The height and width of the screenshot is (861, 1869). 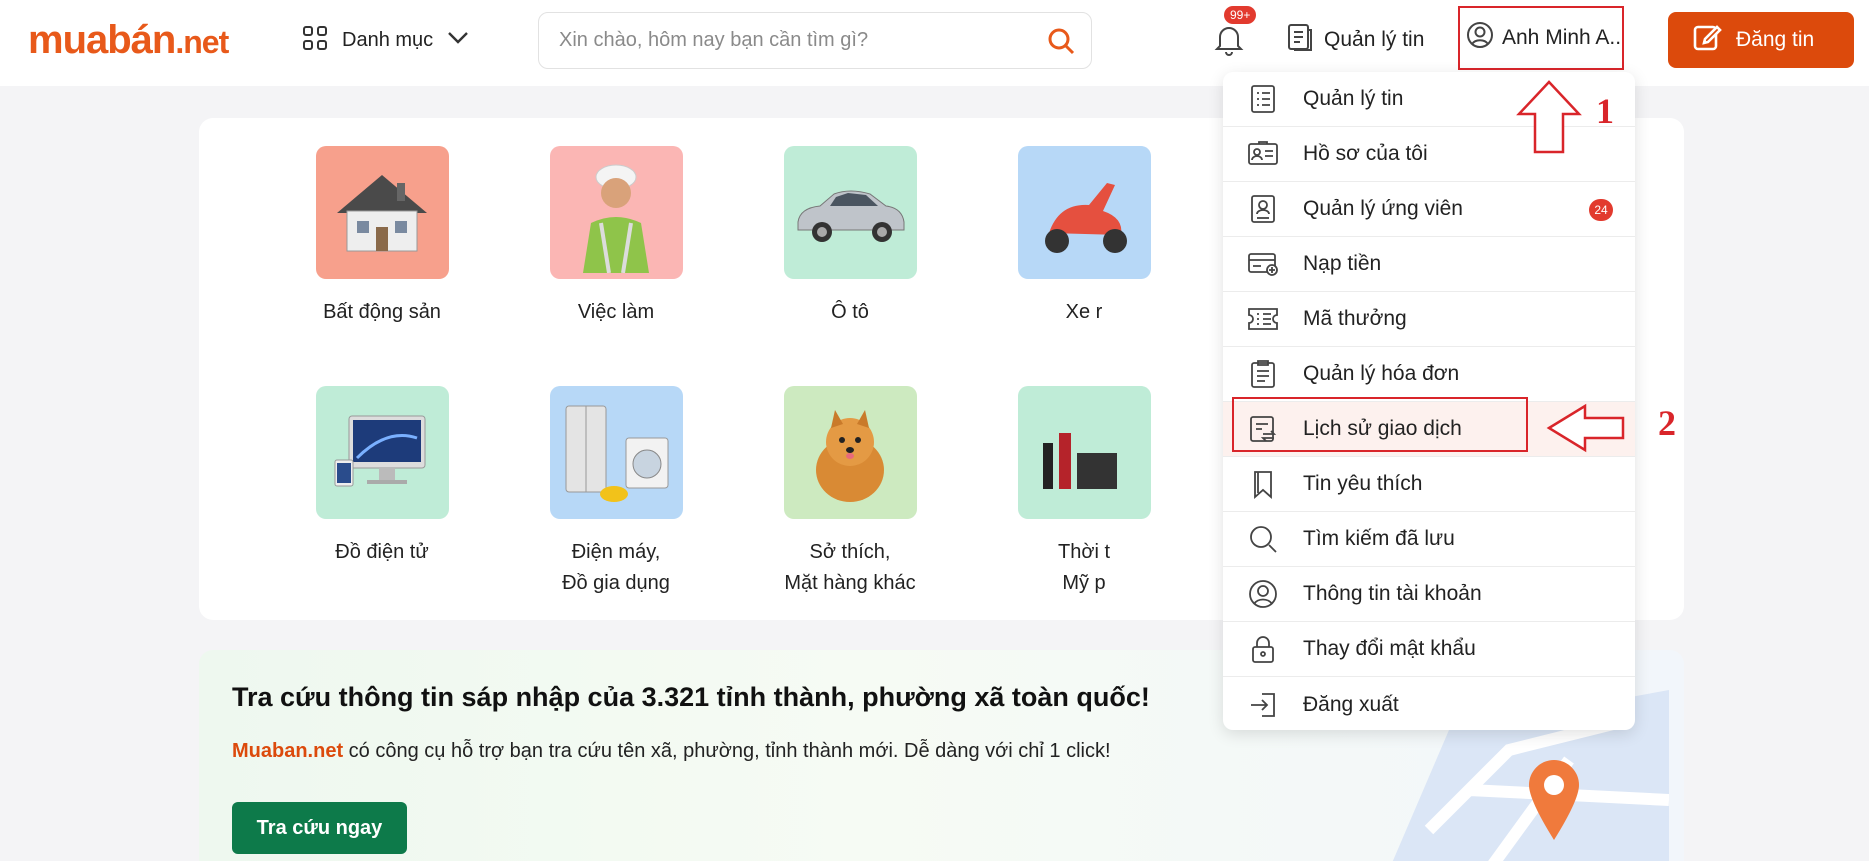 I want to click on category-label-line2: Đồ gia dụng, so click(x=616, y=583).